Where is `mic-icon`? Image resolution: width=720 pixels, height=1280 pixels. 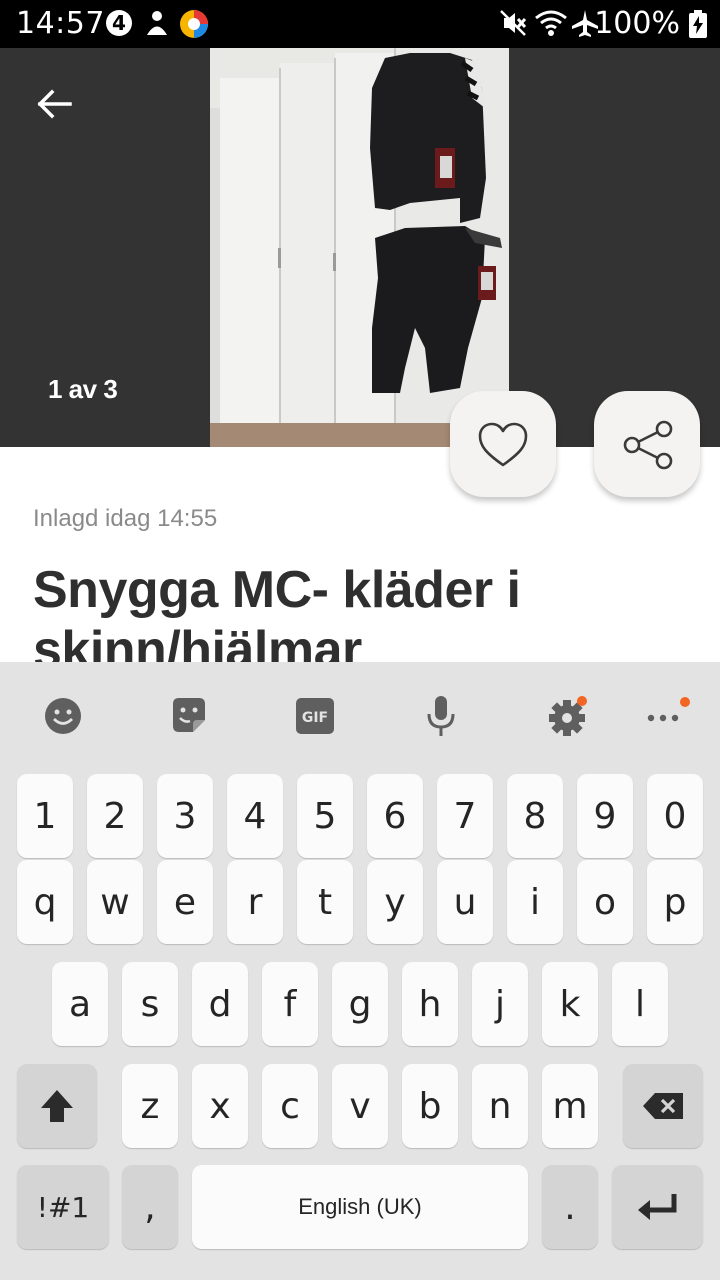
mic-icon is located at coordinates (441, 716).